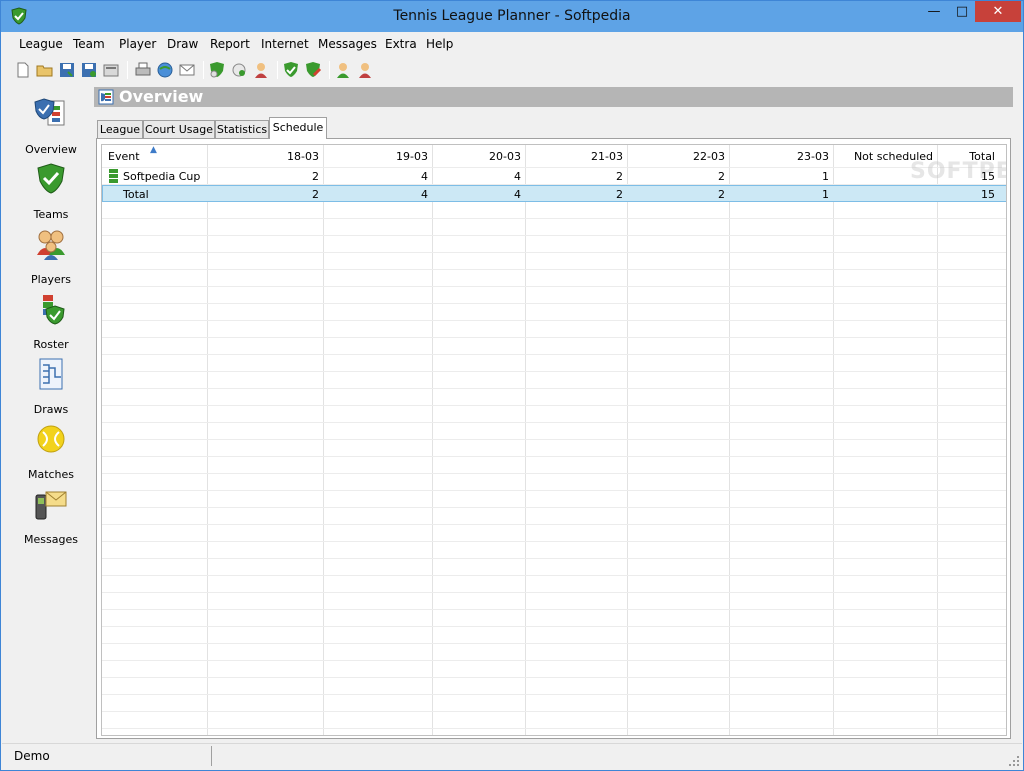 This screenshot has height=771, width=1024. What do you see at coordinates (182, 44) in the screenshot?
I see `menu-draw: Draw` at bounding box center [182, 44].